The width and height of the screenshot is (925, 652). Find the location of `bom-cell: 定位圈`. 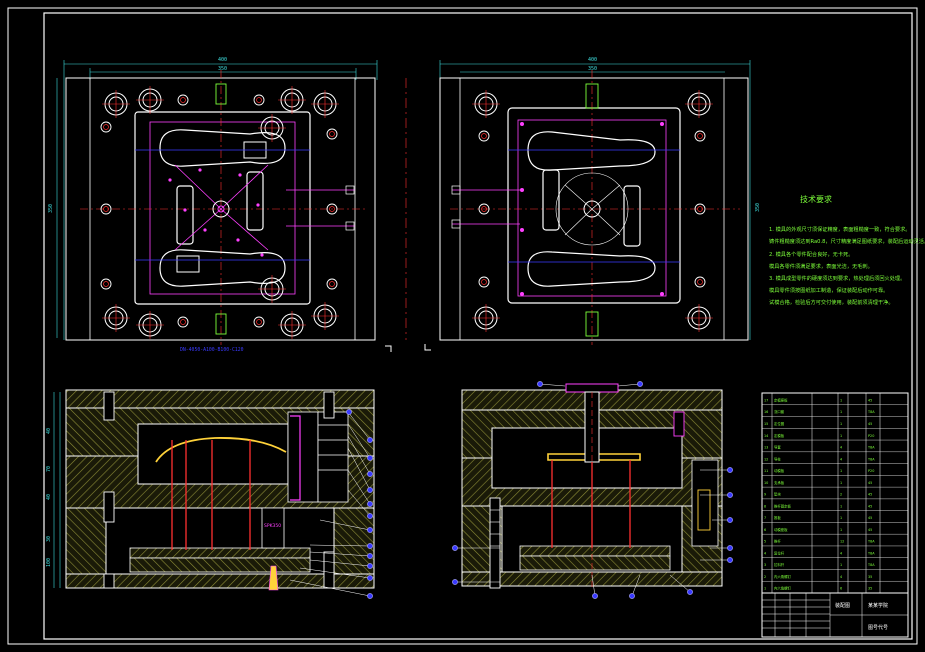

bom-cell: 定位圈 is located at coordinates (779, 423).